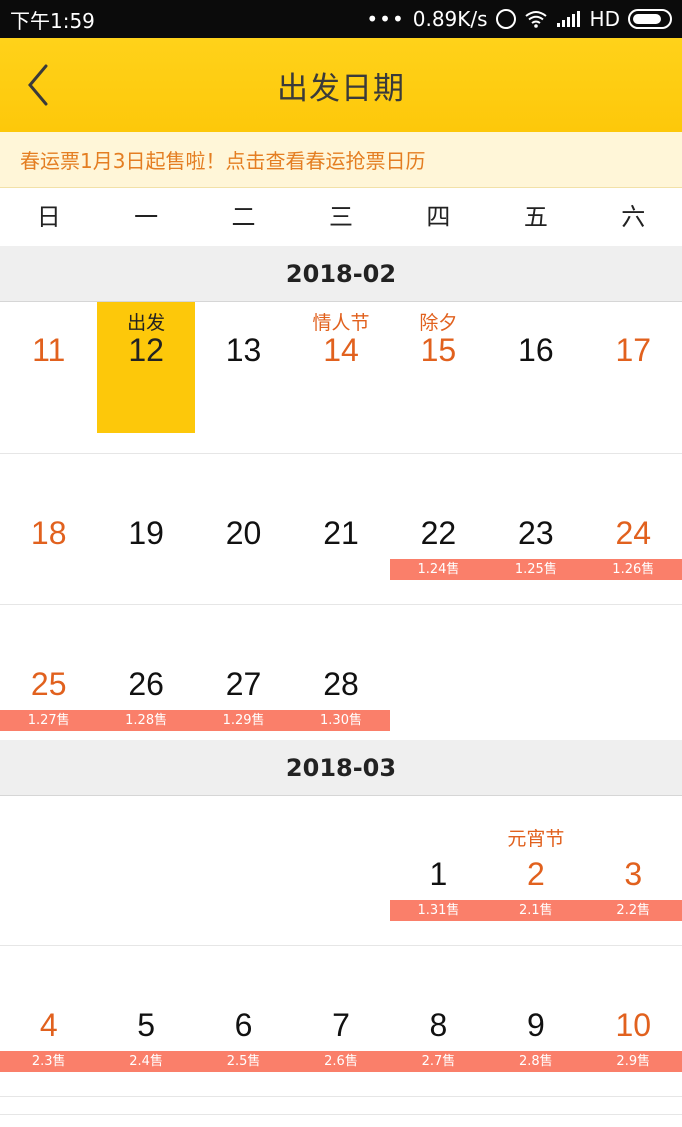 This screenshot has height=1127, width=682. I want to click on day-cell-2018-02-27: 27, so click(243, 679).